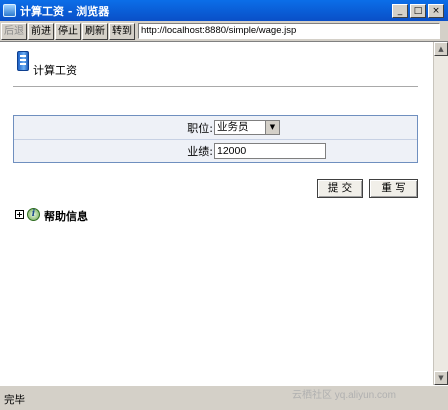  Describe the element at coordinates (66, 216) in the screenshot. I see `help-info-link: 帮助信息` at that location.